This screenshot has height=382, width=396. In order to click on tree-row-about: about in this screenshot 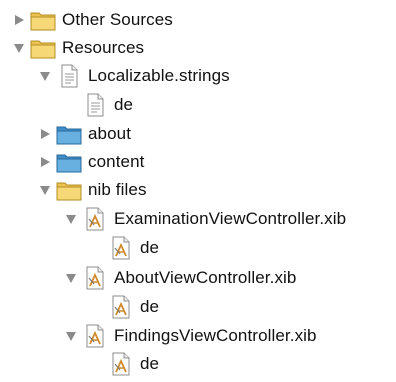, I will do `click(84, 134)`.